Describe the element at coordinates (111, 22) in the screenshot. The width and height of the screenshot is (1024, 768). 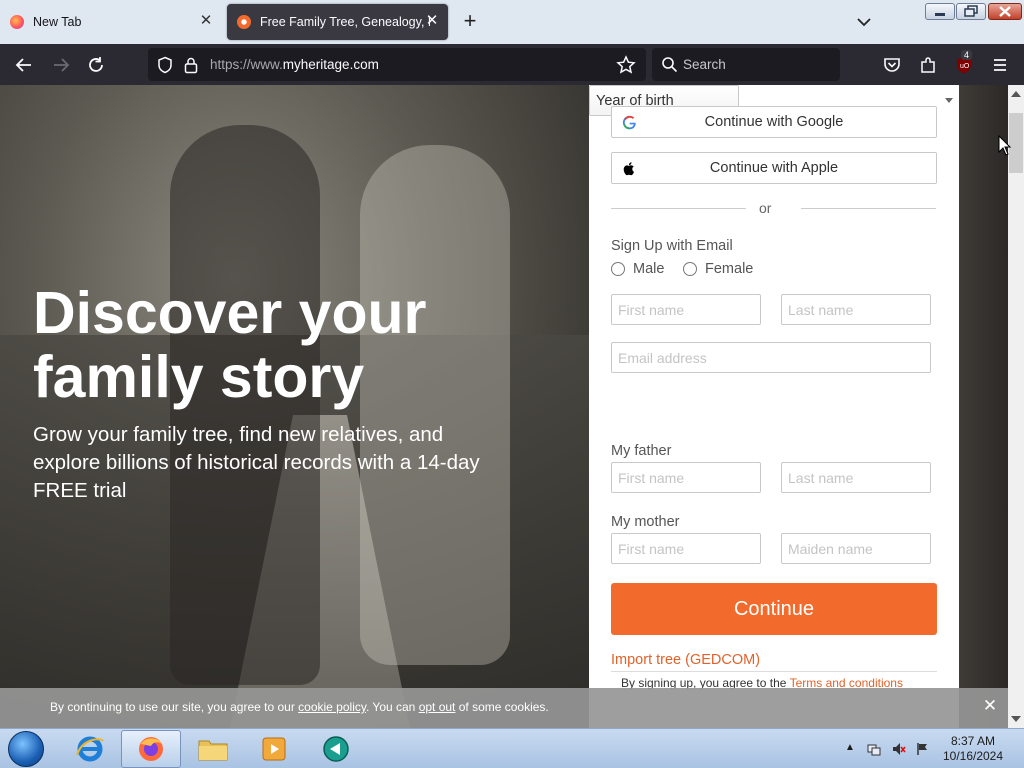
I see `tab-new-tab: New Tab ✕` at that location.